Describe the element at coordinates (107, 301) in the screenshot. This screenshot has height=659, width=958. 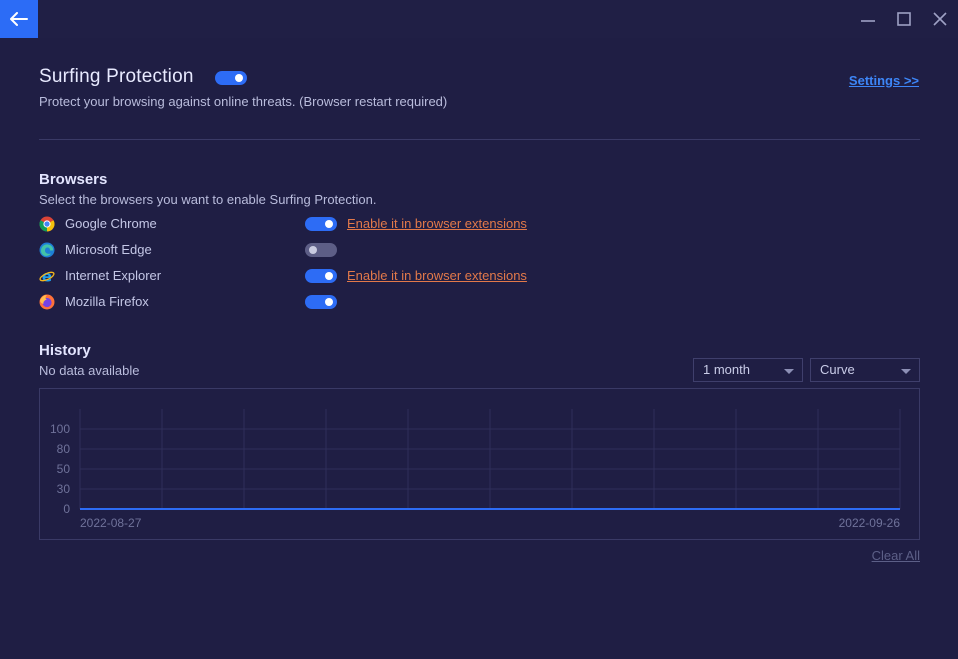
I see `browser-name: Mozilla Firefox` at that location.